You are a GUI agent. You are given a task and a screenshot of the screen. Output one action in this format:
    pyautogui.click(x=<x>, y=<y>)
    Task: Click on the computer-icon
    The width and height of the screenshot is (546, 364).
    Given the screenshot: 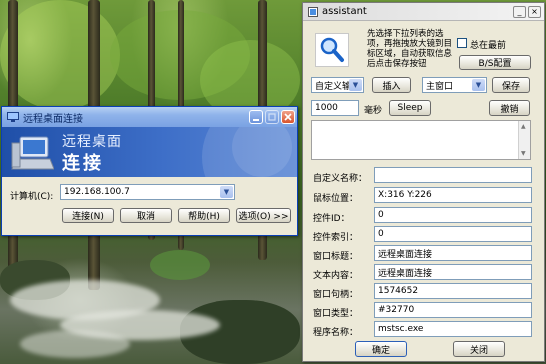 What is the action you would take?
    pyautogui.click(x=32, y=153)
    